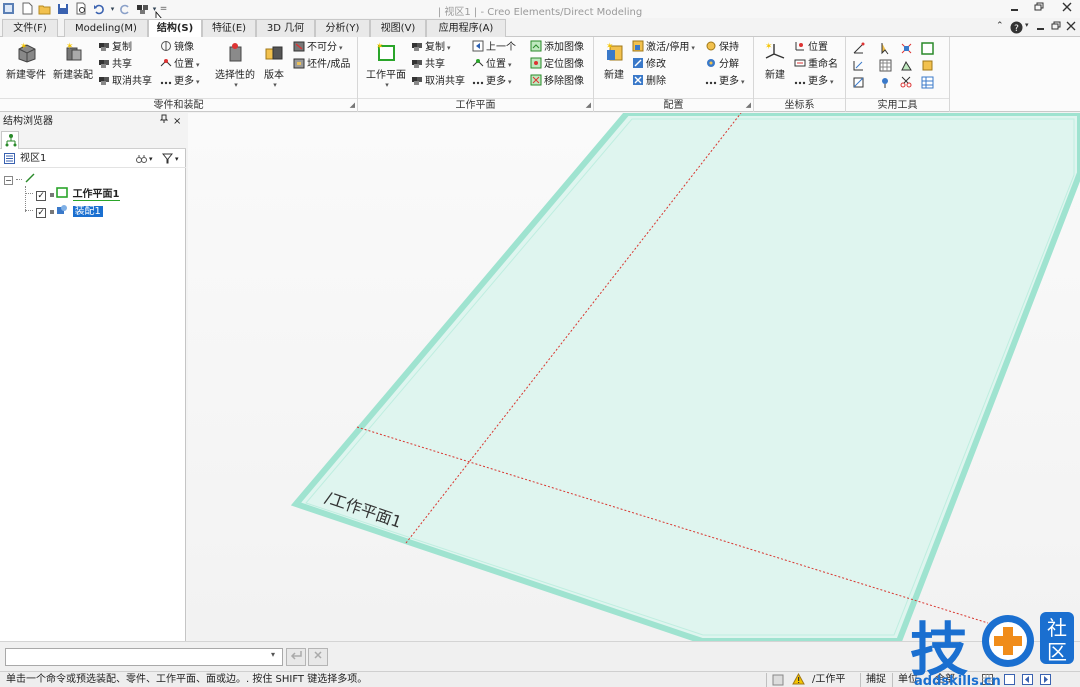  Describe the element at coordinates (115, 65) in the screenshot. I see `part-share-button: 共享` at that location.